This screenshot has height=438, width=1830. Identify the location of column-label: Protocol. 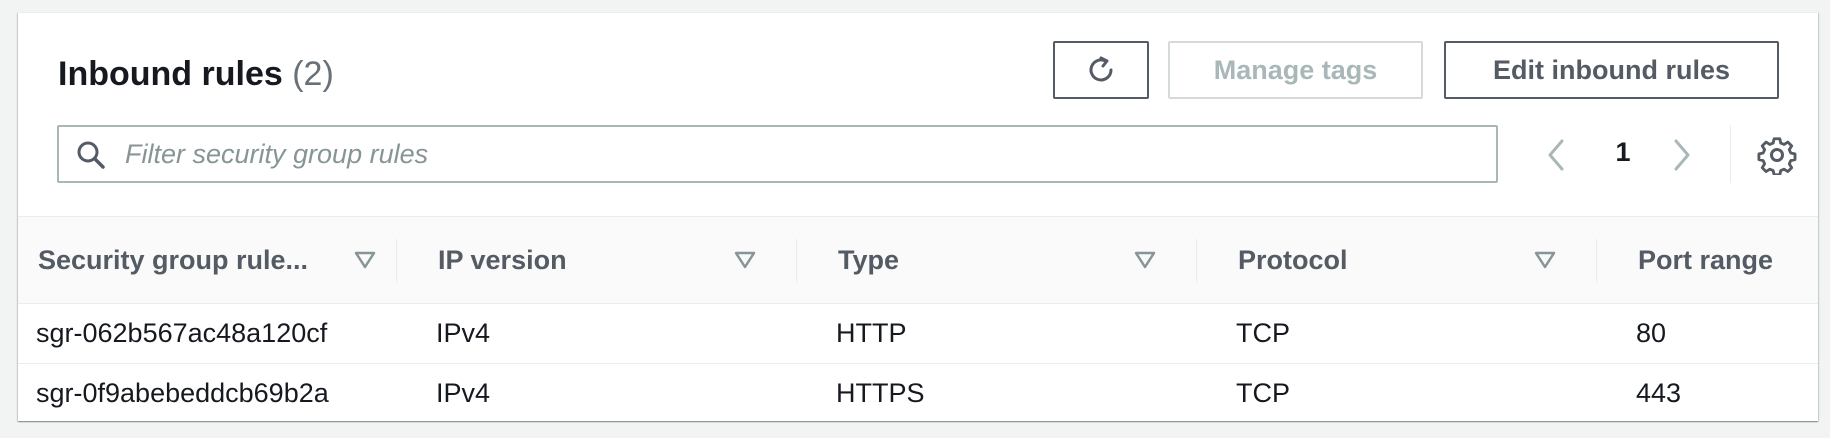
(1293, 259).